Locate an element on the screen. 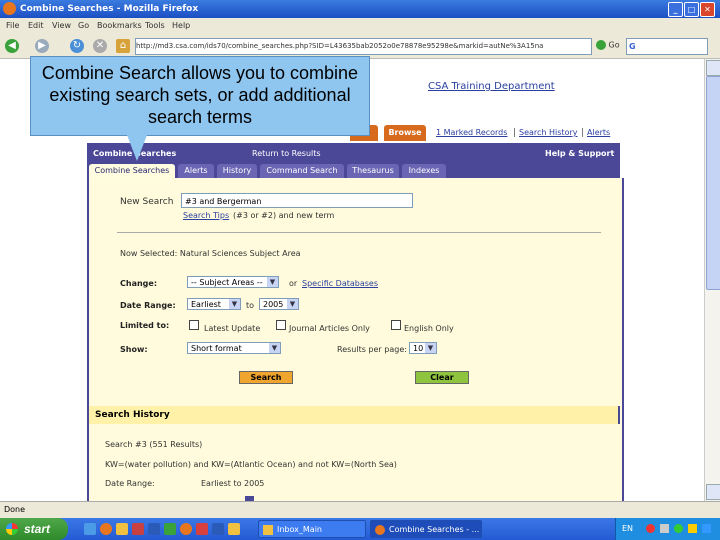 This screenshot has width=720, height=540. menu-tools: Tools is located at coordinates (155, 25).